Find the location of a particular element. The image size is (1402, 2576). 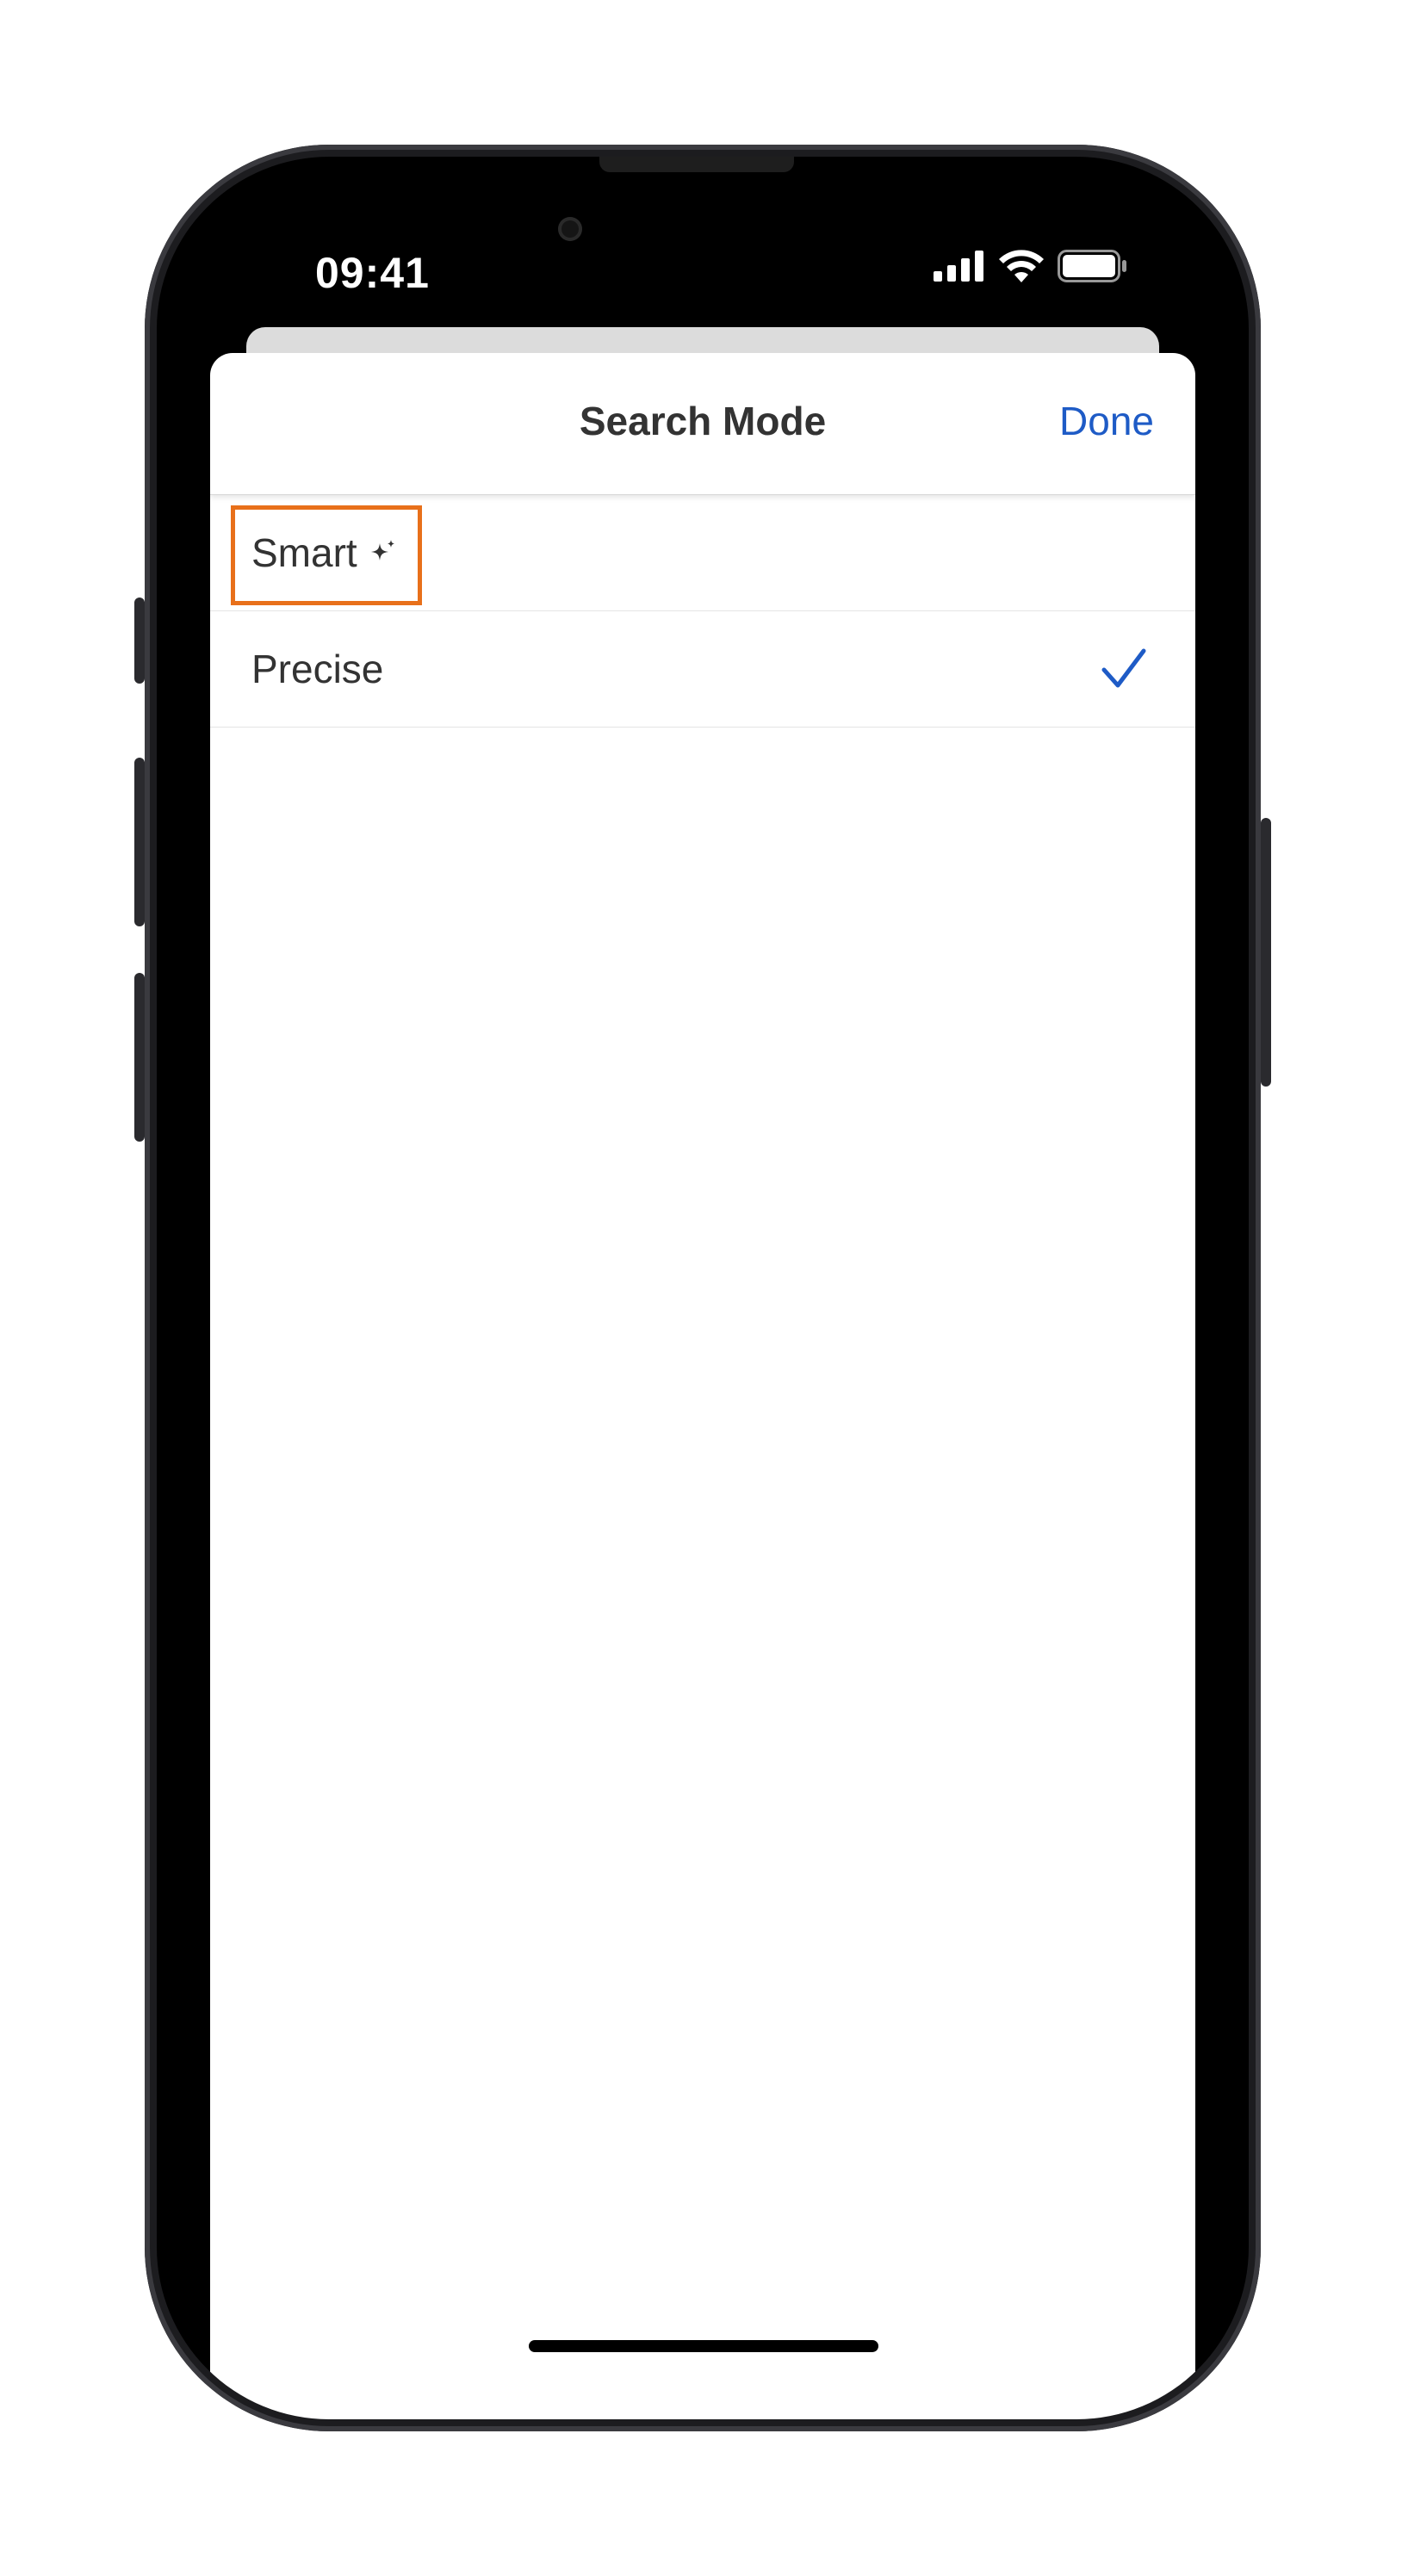

option-smart-label: Smart is located at coordinates (304, 552).